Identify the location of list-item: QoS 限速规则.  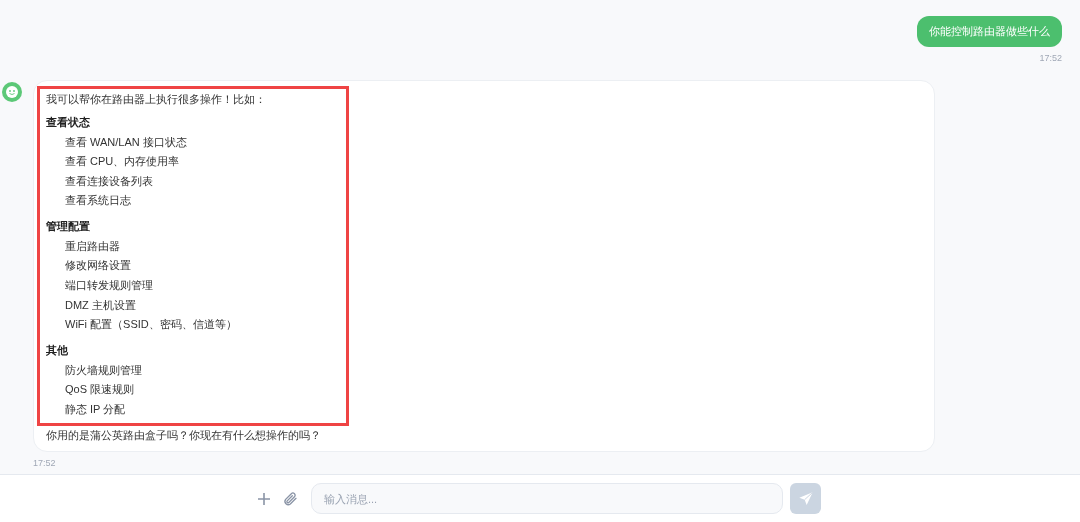
(100, 390).